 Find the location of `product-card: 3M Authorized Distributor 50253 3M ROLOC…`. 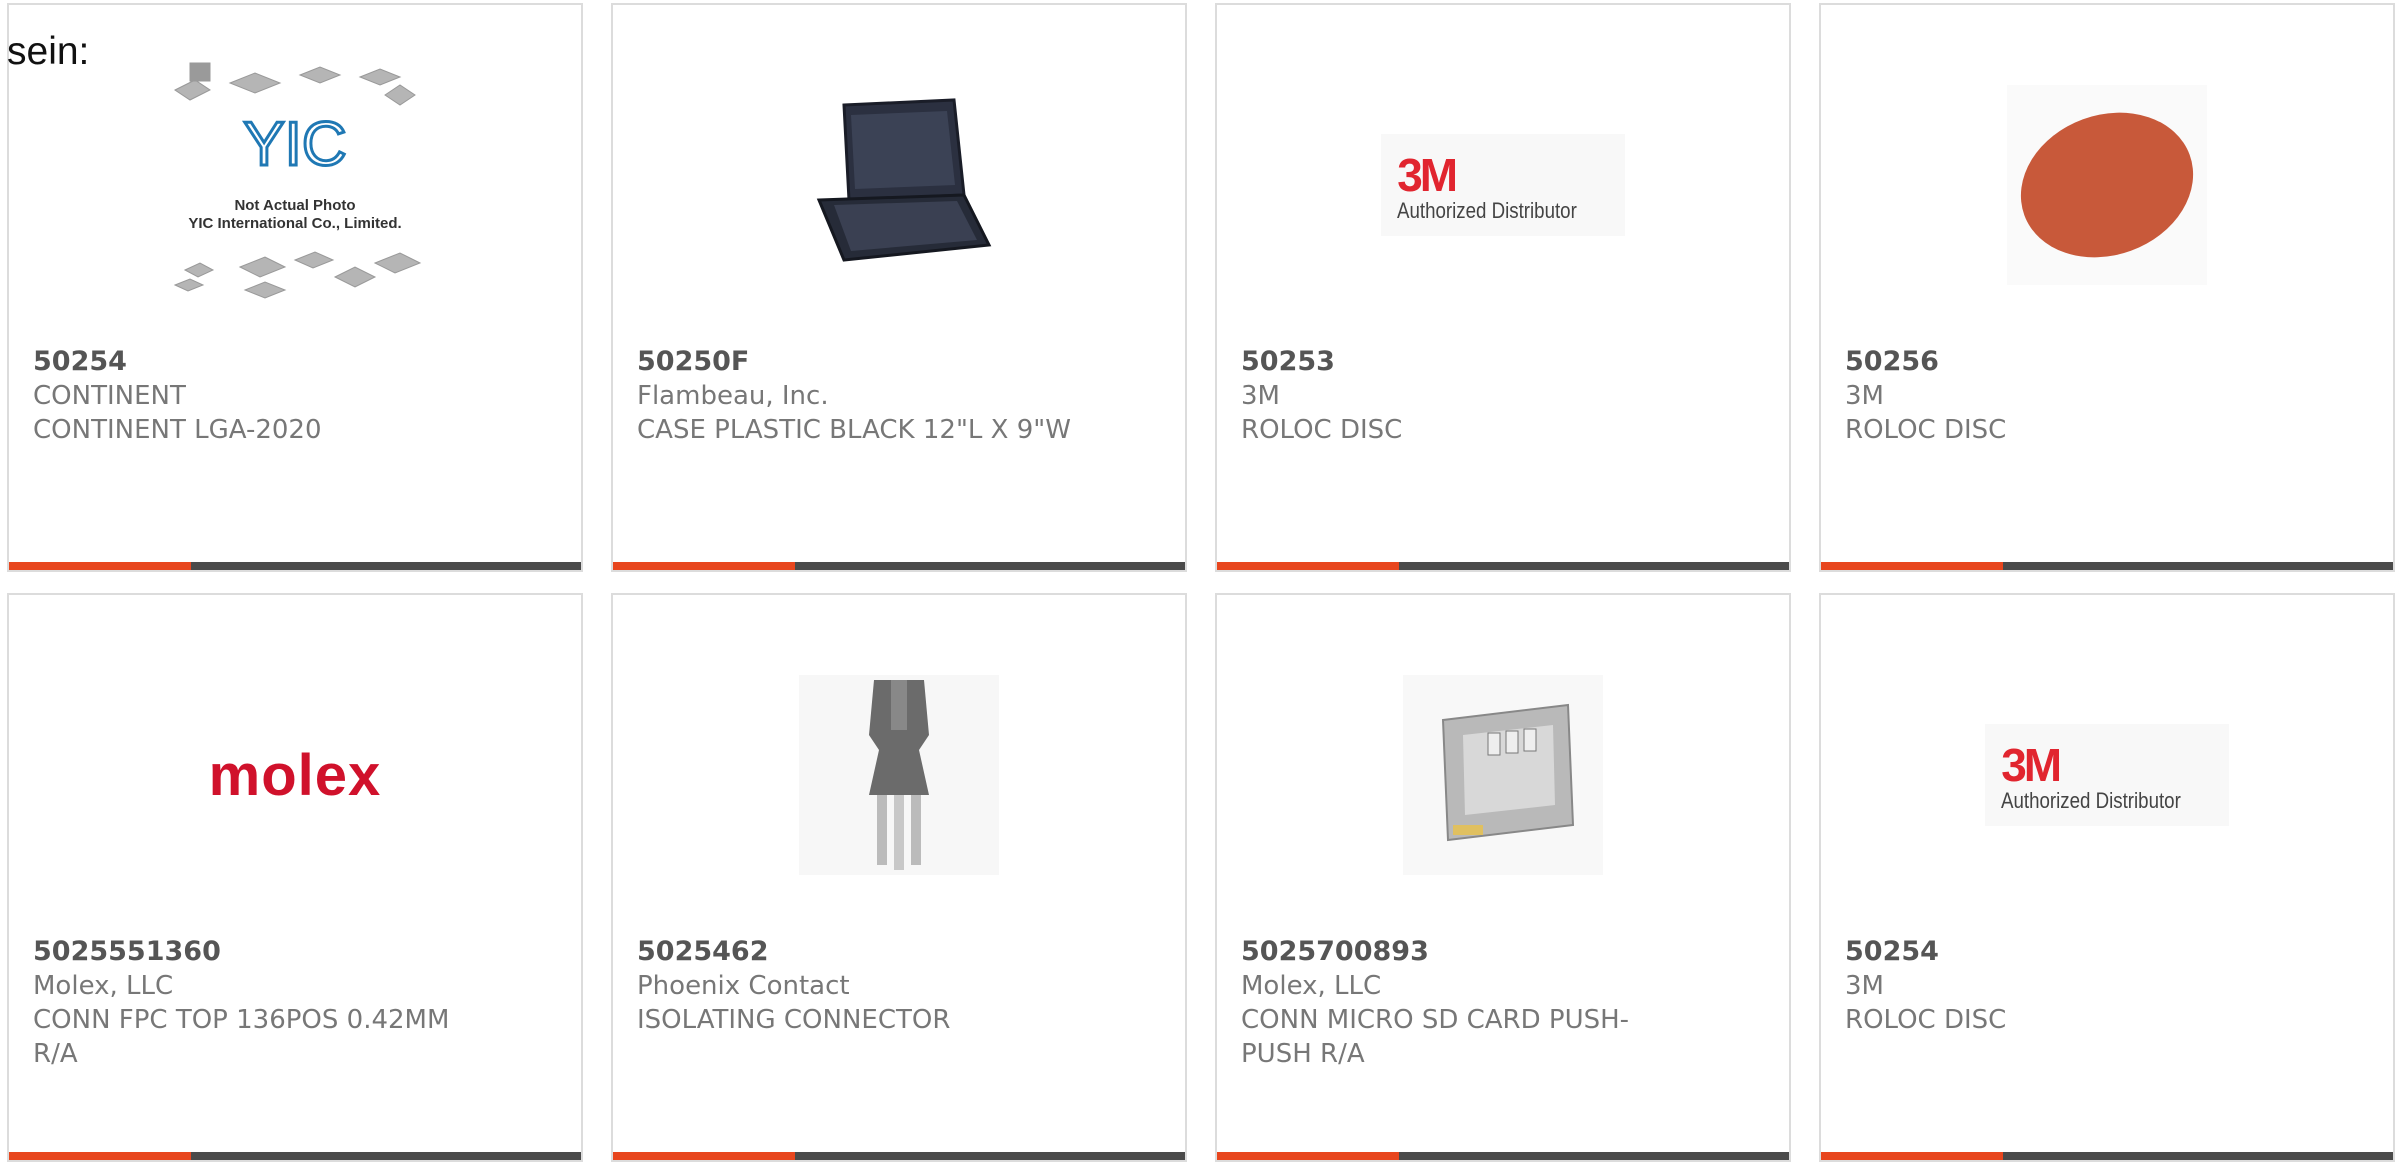

product-card: 3M Authorized Distributor 50253 3M ROLOC… is located at coordinates (1503, 287).